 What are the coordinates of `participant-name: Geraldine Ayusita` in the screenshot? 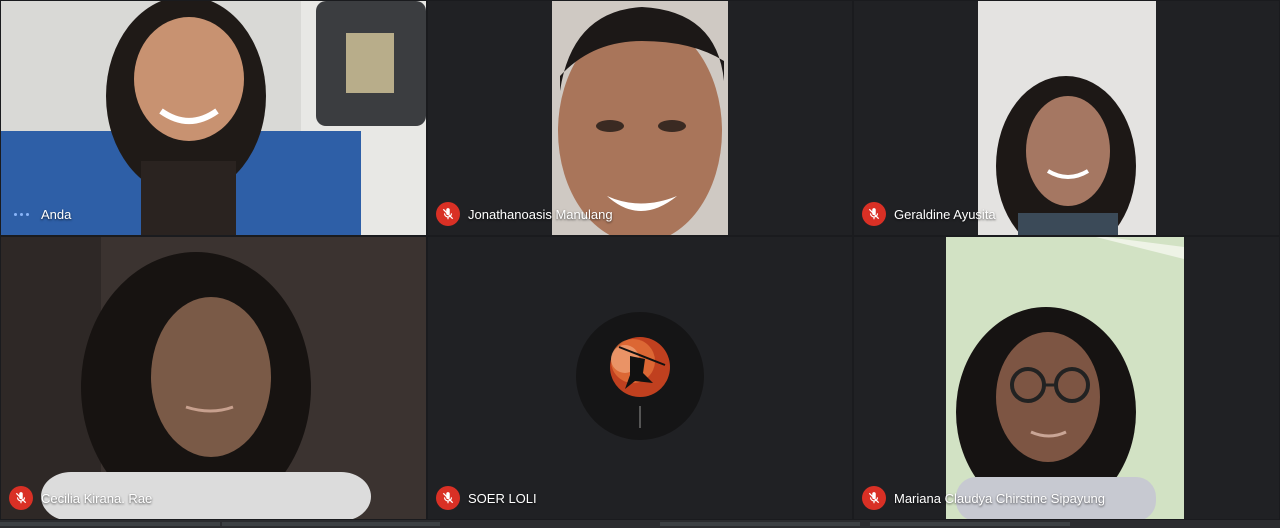 It's located at (945, 214).